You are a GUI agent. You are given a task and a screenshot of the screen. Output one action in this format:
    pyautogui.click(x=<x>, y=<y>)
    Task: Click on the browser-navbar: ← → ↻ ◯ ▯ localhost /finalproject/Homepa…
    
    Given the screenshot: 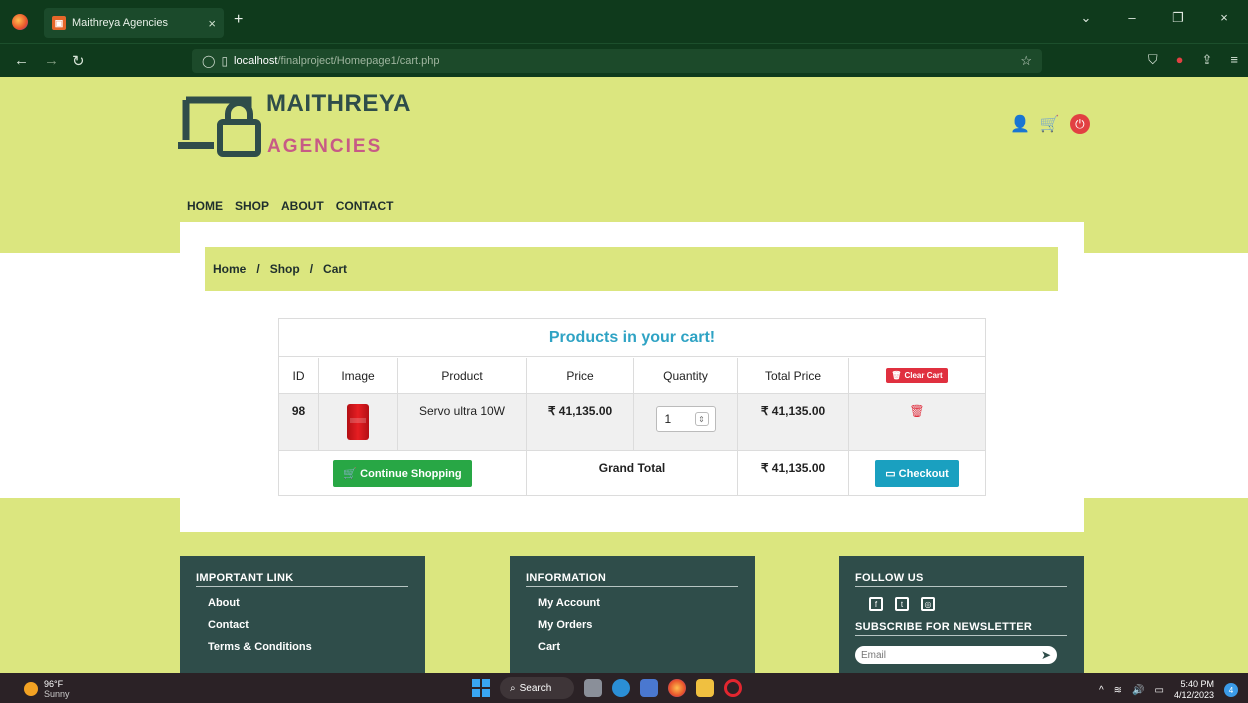 What is the action you would take?
    pyautogui.click(x=624, y=60)
    